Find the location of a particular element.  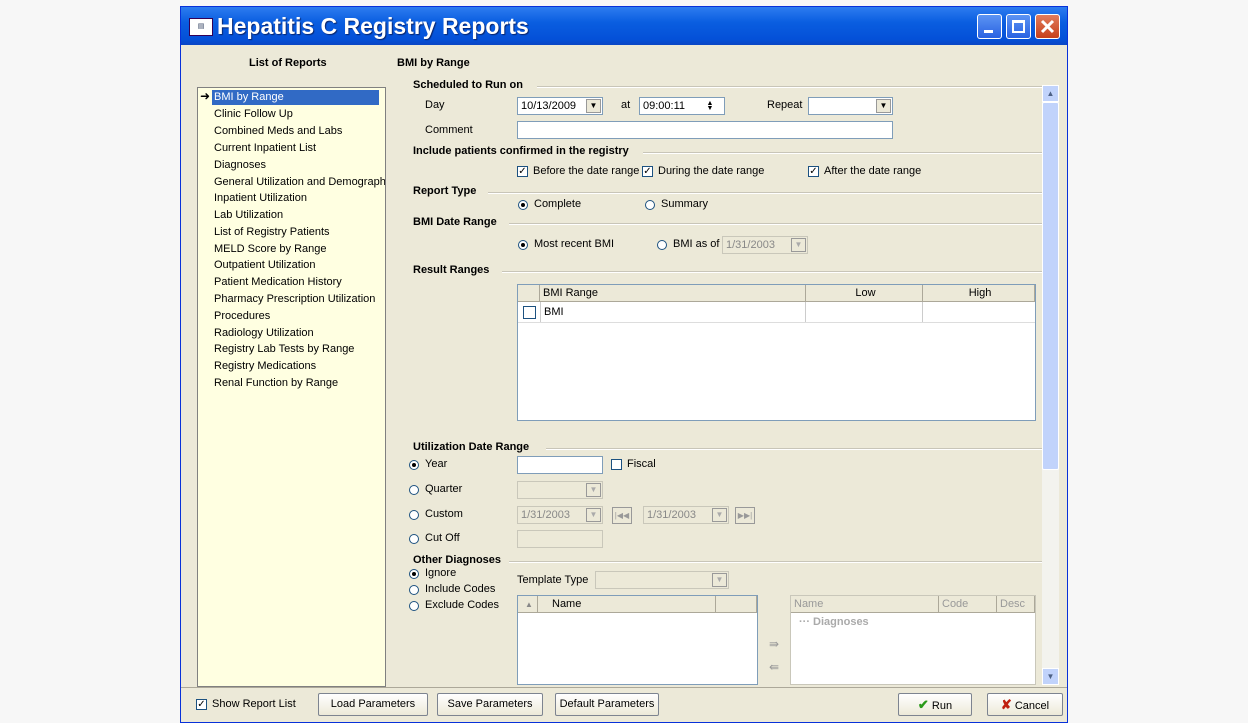

move-left-icon: ⇚ is located at coordinates (774, 667).